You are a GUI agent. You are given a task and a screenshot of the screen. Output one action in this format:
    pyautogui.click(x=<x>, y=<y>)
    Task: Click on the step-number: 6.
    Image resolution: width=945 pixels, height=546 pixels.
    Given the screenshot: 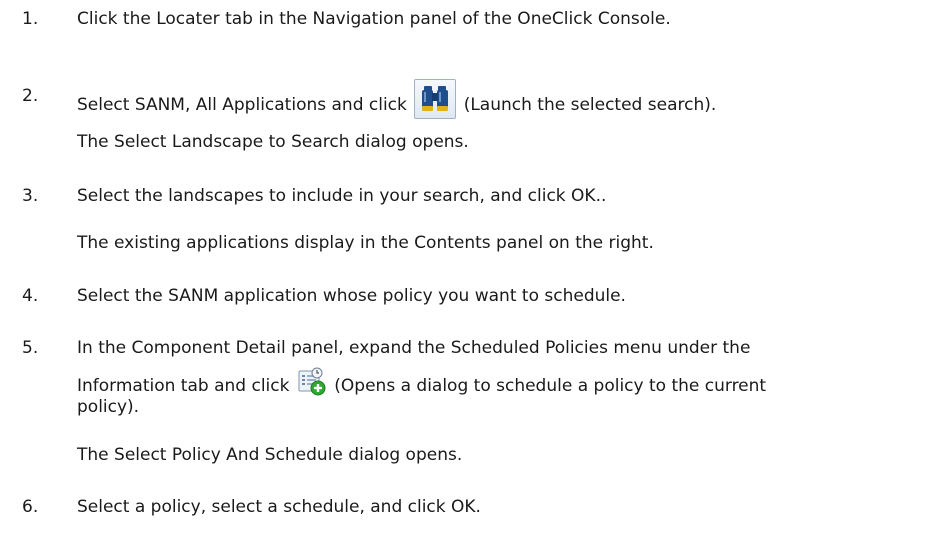 What is the action you would take?
    pyautogui.click(x=30, y=507)
    